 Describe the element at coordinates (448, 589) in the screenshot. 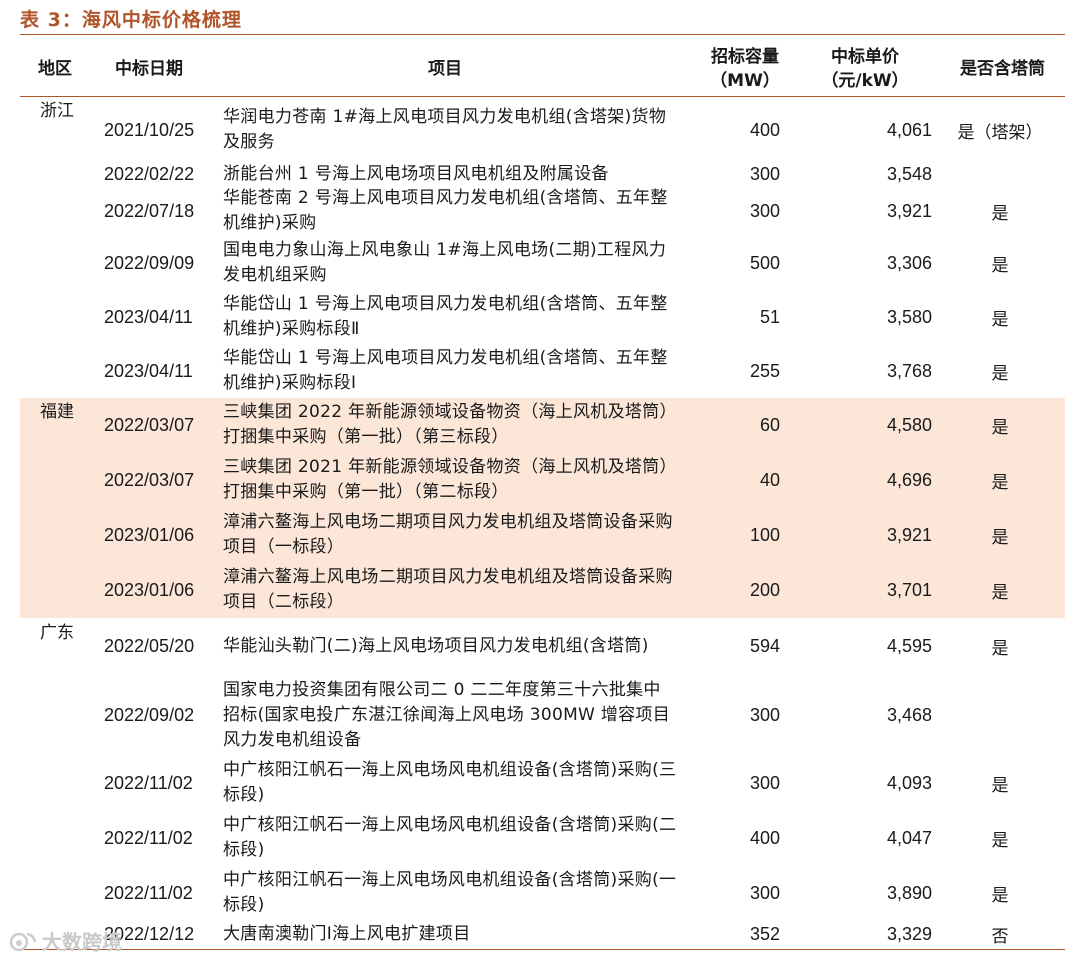

I see `project-cell: 漳浦六鳌海上风电场二期项目风力发电机组及塔筒设备采购项目（二标段）` at that location.